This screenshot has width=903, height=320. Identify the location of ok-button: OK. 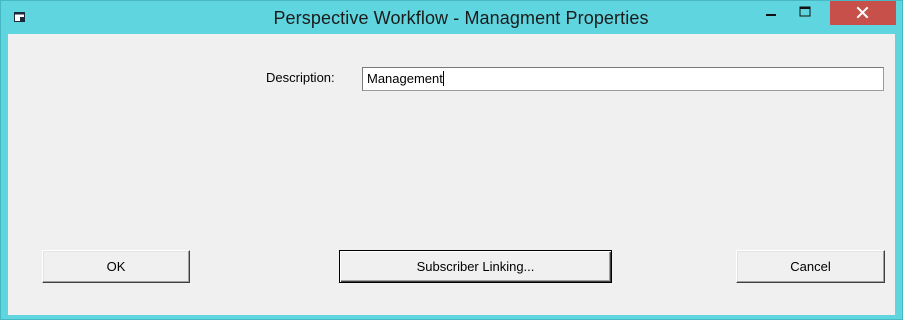
(116, 266).